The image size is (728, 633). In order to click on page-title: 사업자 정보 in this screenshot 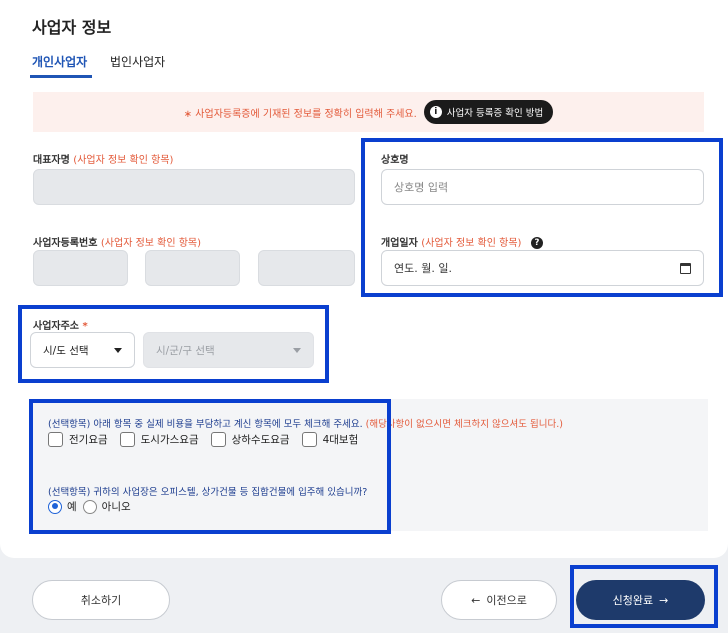, I will do `click(72, 27)`.